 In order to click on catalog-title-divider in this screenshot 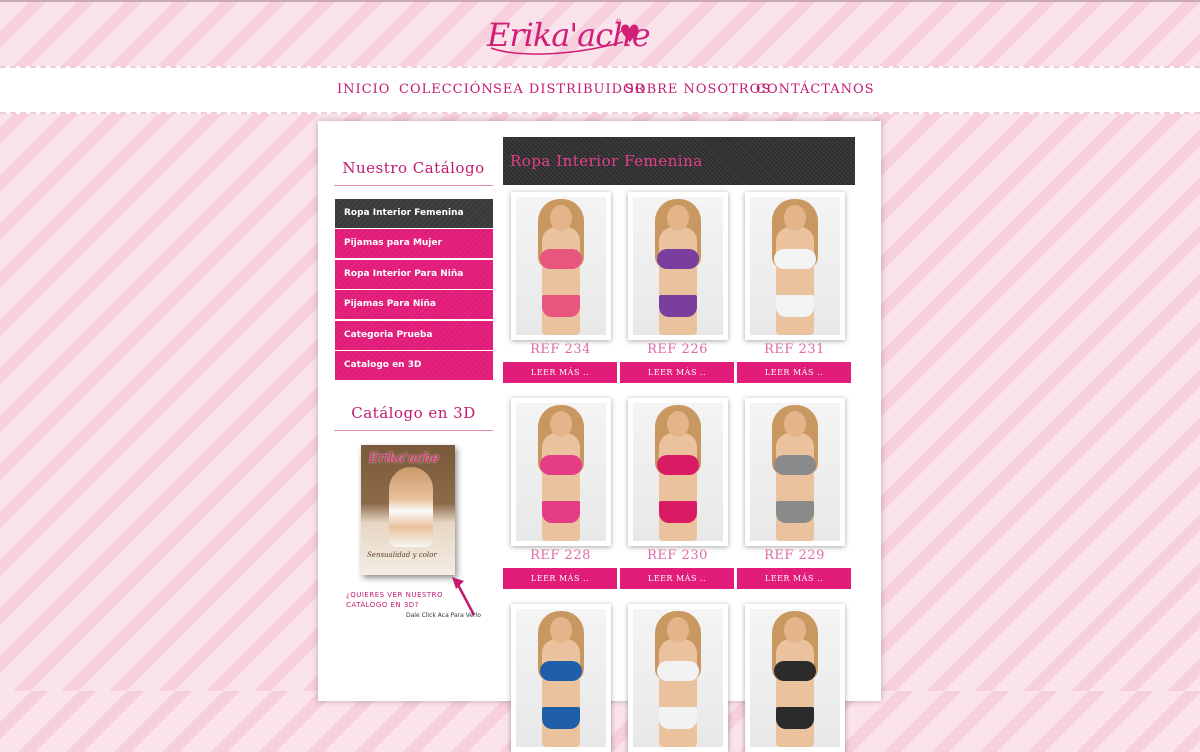, I will do `click(413, 185)`.